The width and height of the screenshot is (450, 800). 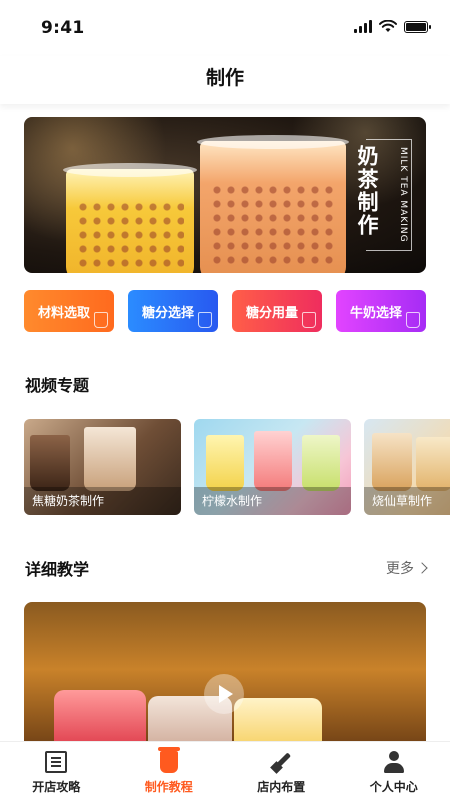 I want to click on page-title: 制作, so click(x=224, y=78).